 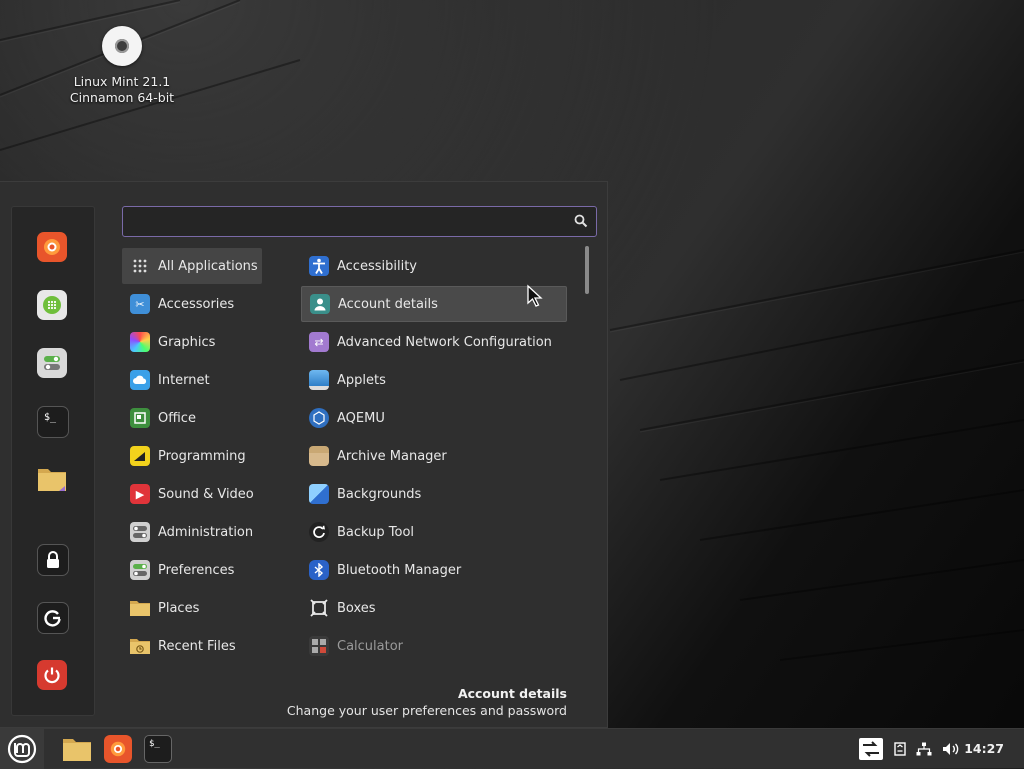 I want to click on notes-icon, so click(x=900, y=749).